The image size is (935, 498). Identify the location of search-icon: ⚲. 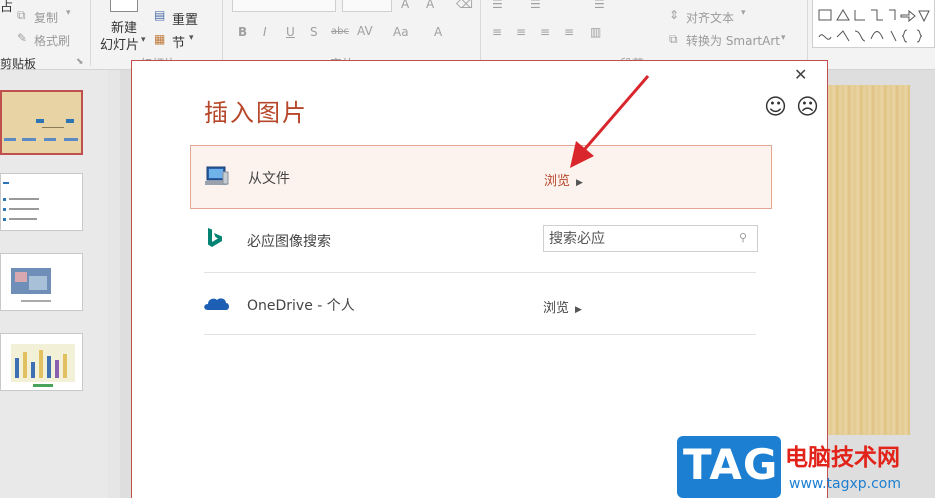
(743, 237).